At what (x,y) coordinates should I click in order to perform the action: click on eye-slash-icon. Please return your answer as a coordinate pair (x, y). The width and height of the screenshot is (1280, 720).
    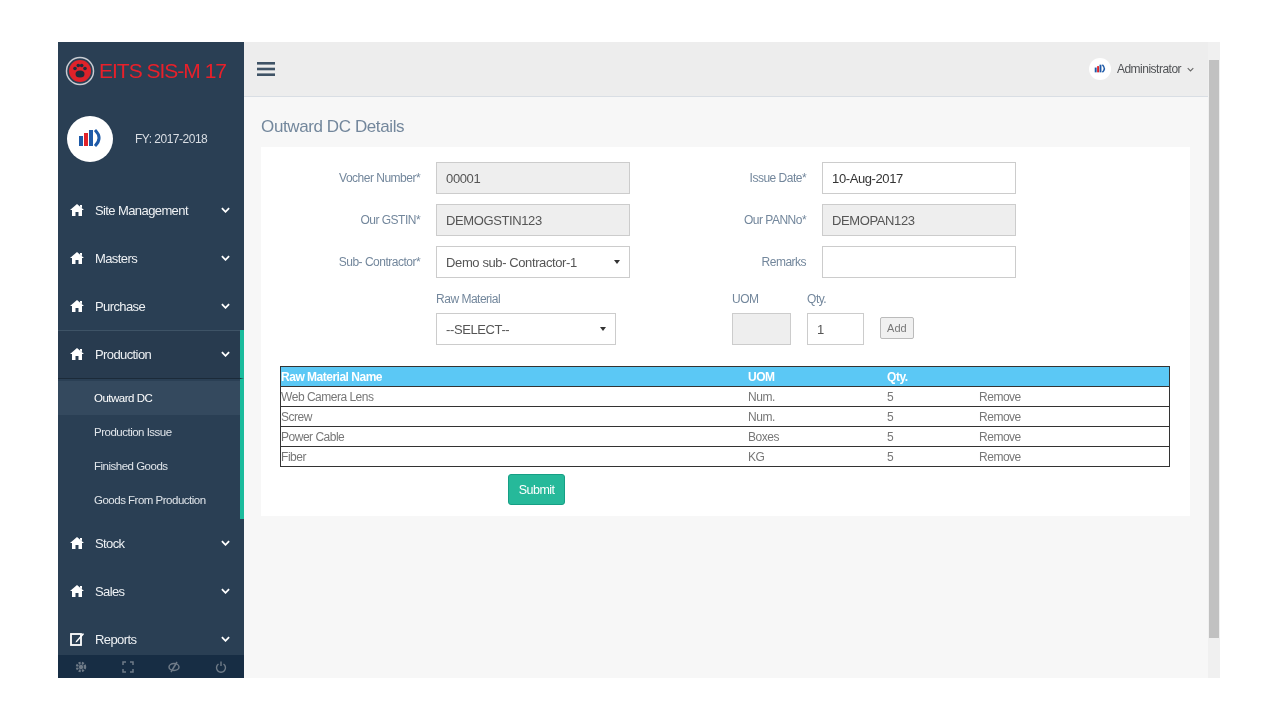
    Looking at the image, I should click on (174, 666).